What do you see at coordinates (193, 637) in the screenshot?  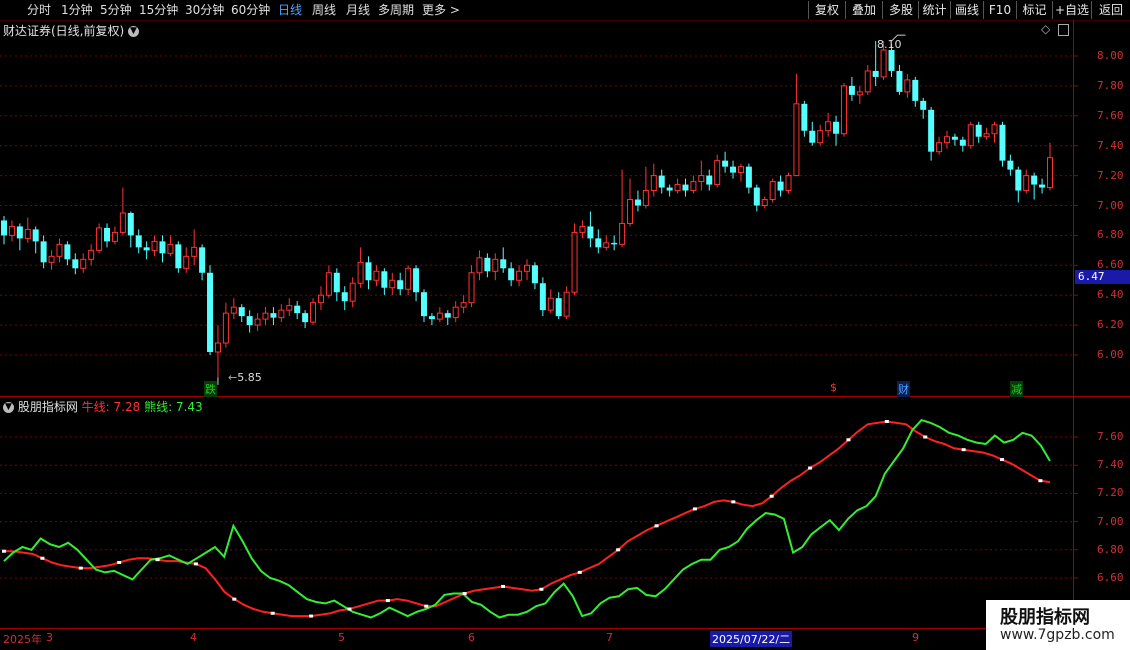 I see `date-label-4: 4` at bounding box center [193, 637].